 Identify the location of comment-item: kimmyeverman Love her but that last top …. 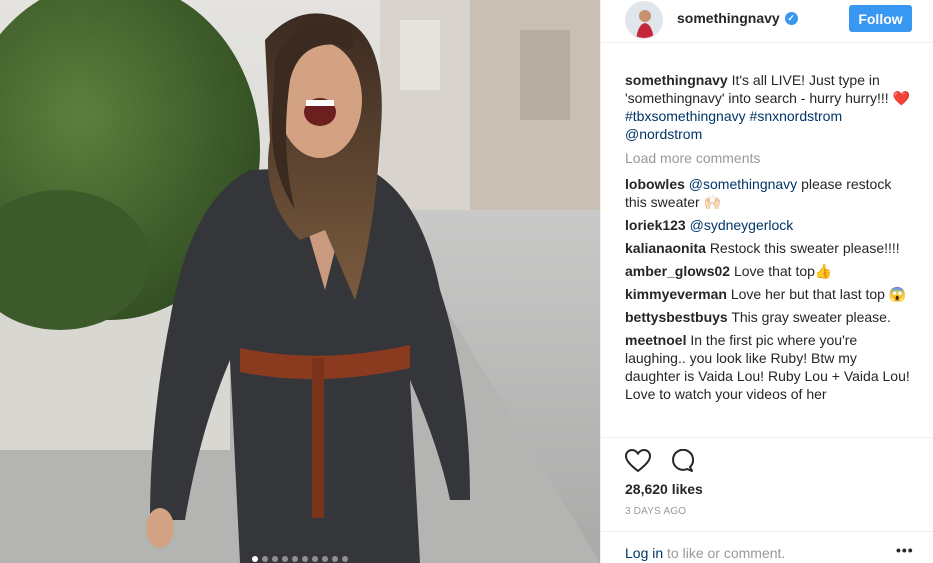
(770, 294).